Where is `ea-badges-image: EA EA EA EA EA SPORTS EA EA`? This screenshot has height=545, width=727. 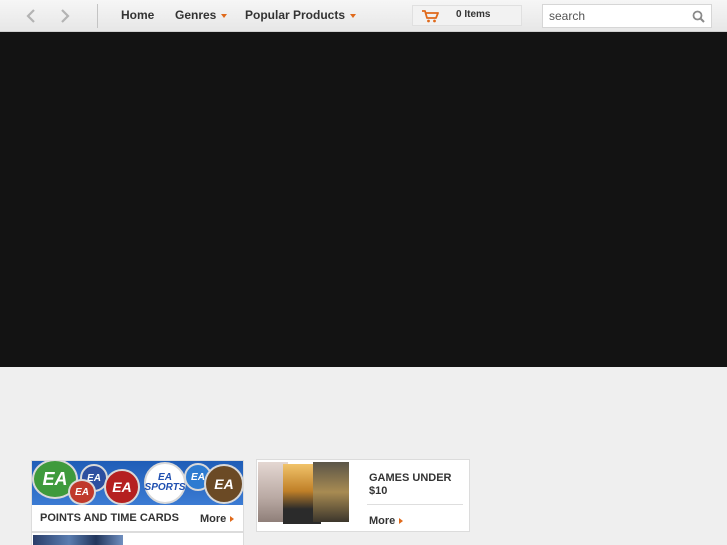
ea-badges-image: EA EA EA EA EA SPORTS EA EA is located at coordinates (137, 483).